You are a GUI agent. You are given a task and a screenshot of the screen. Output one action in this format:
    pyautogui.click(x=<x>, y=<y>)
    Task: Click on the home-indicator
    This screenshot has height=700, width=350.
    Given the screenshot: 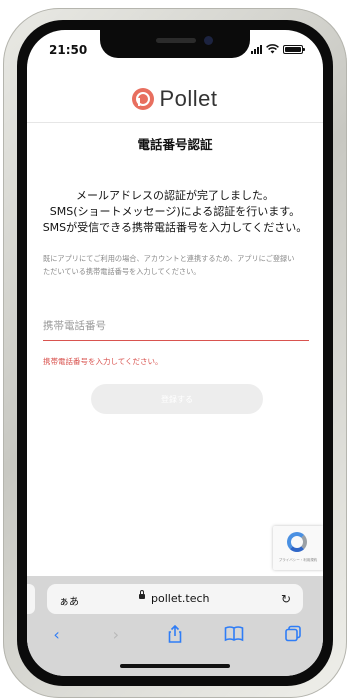 What is the action you would take?
    pyautogui.click(x=175, y=666)
    